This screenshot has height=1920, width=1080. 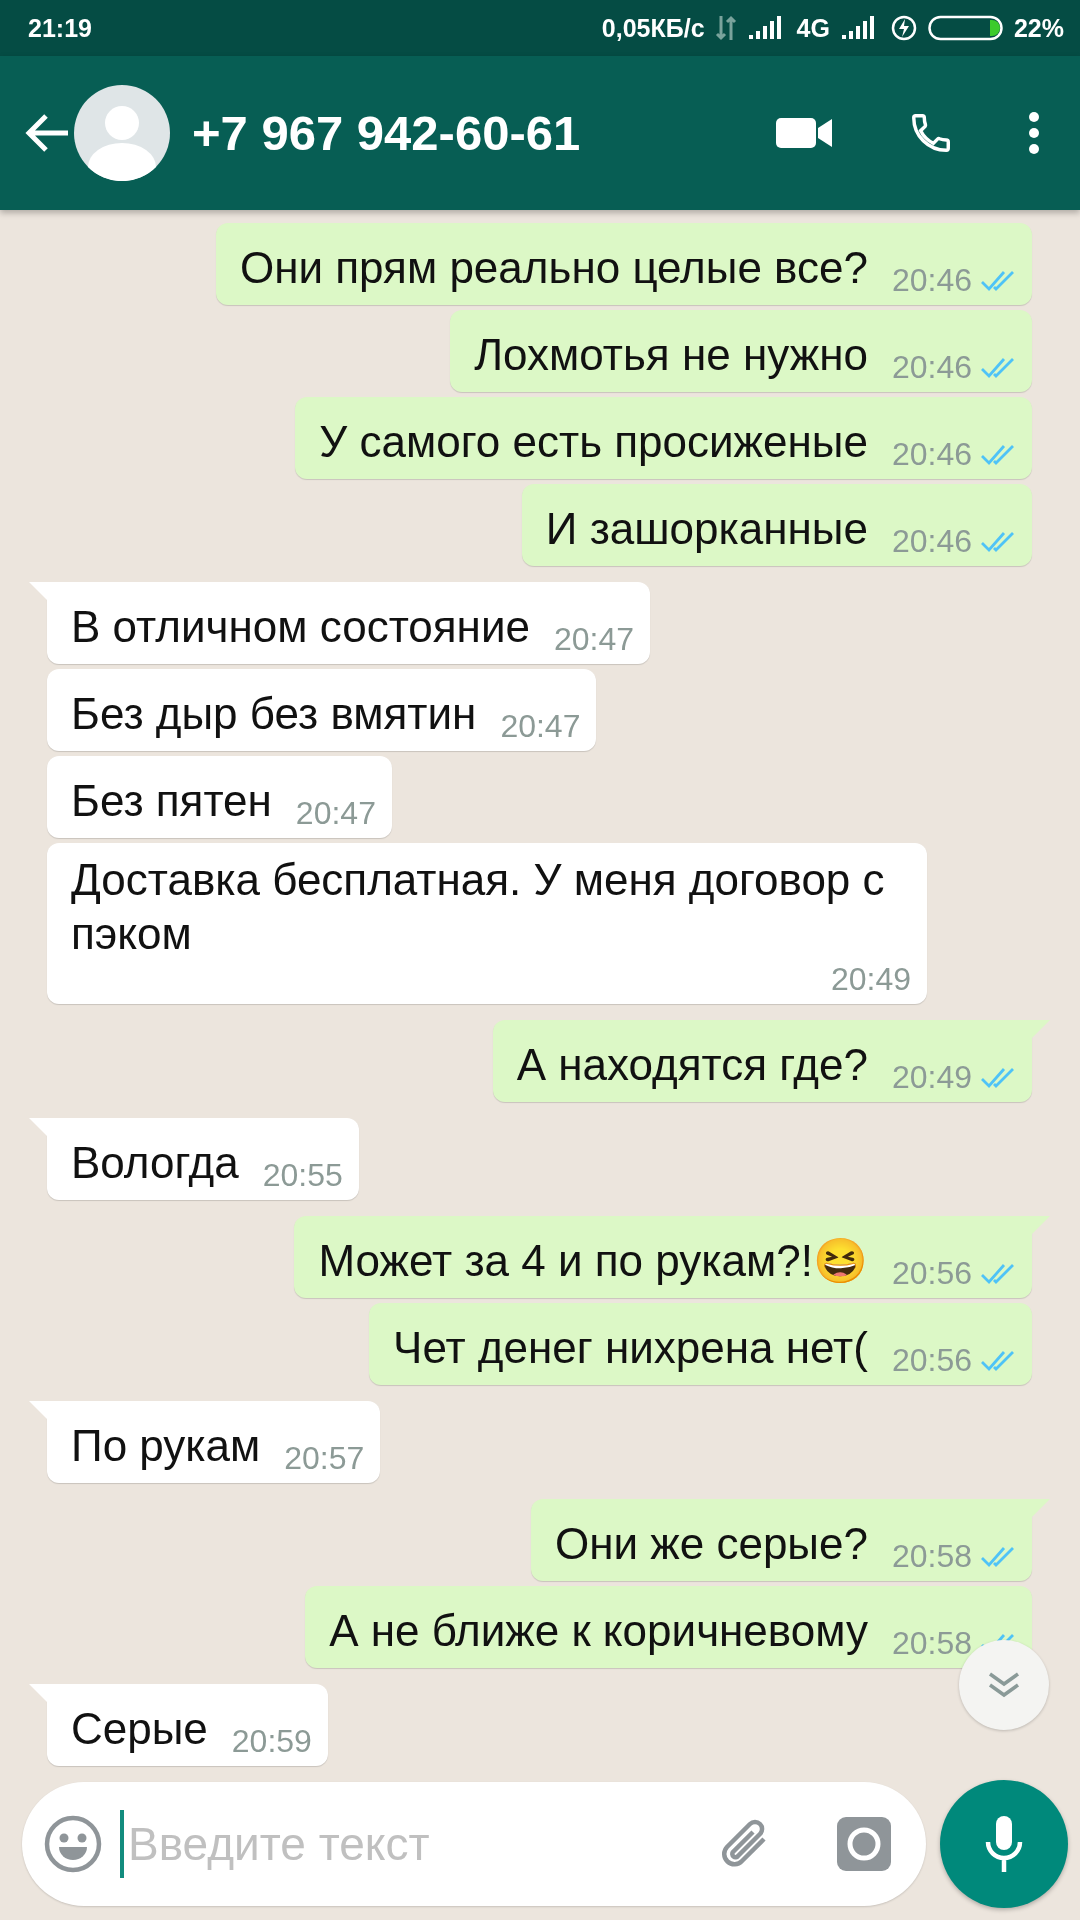 I want to click on data-arrows-icon, so click(x=725, y=28).